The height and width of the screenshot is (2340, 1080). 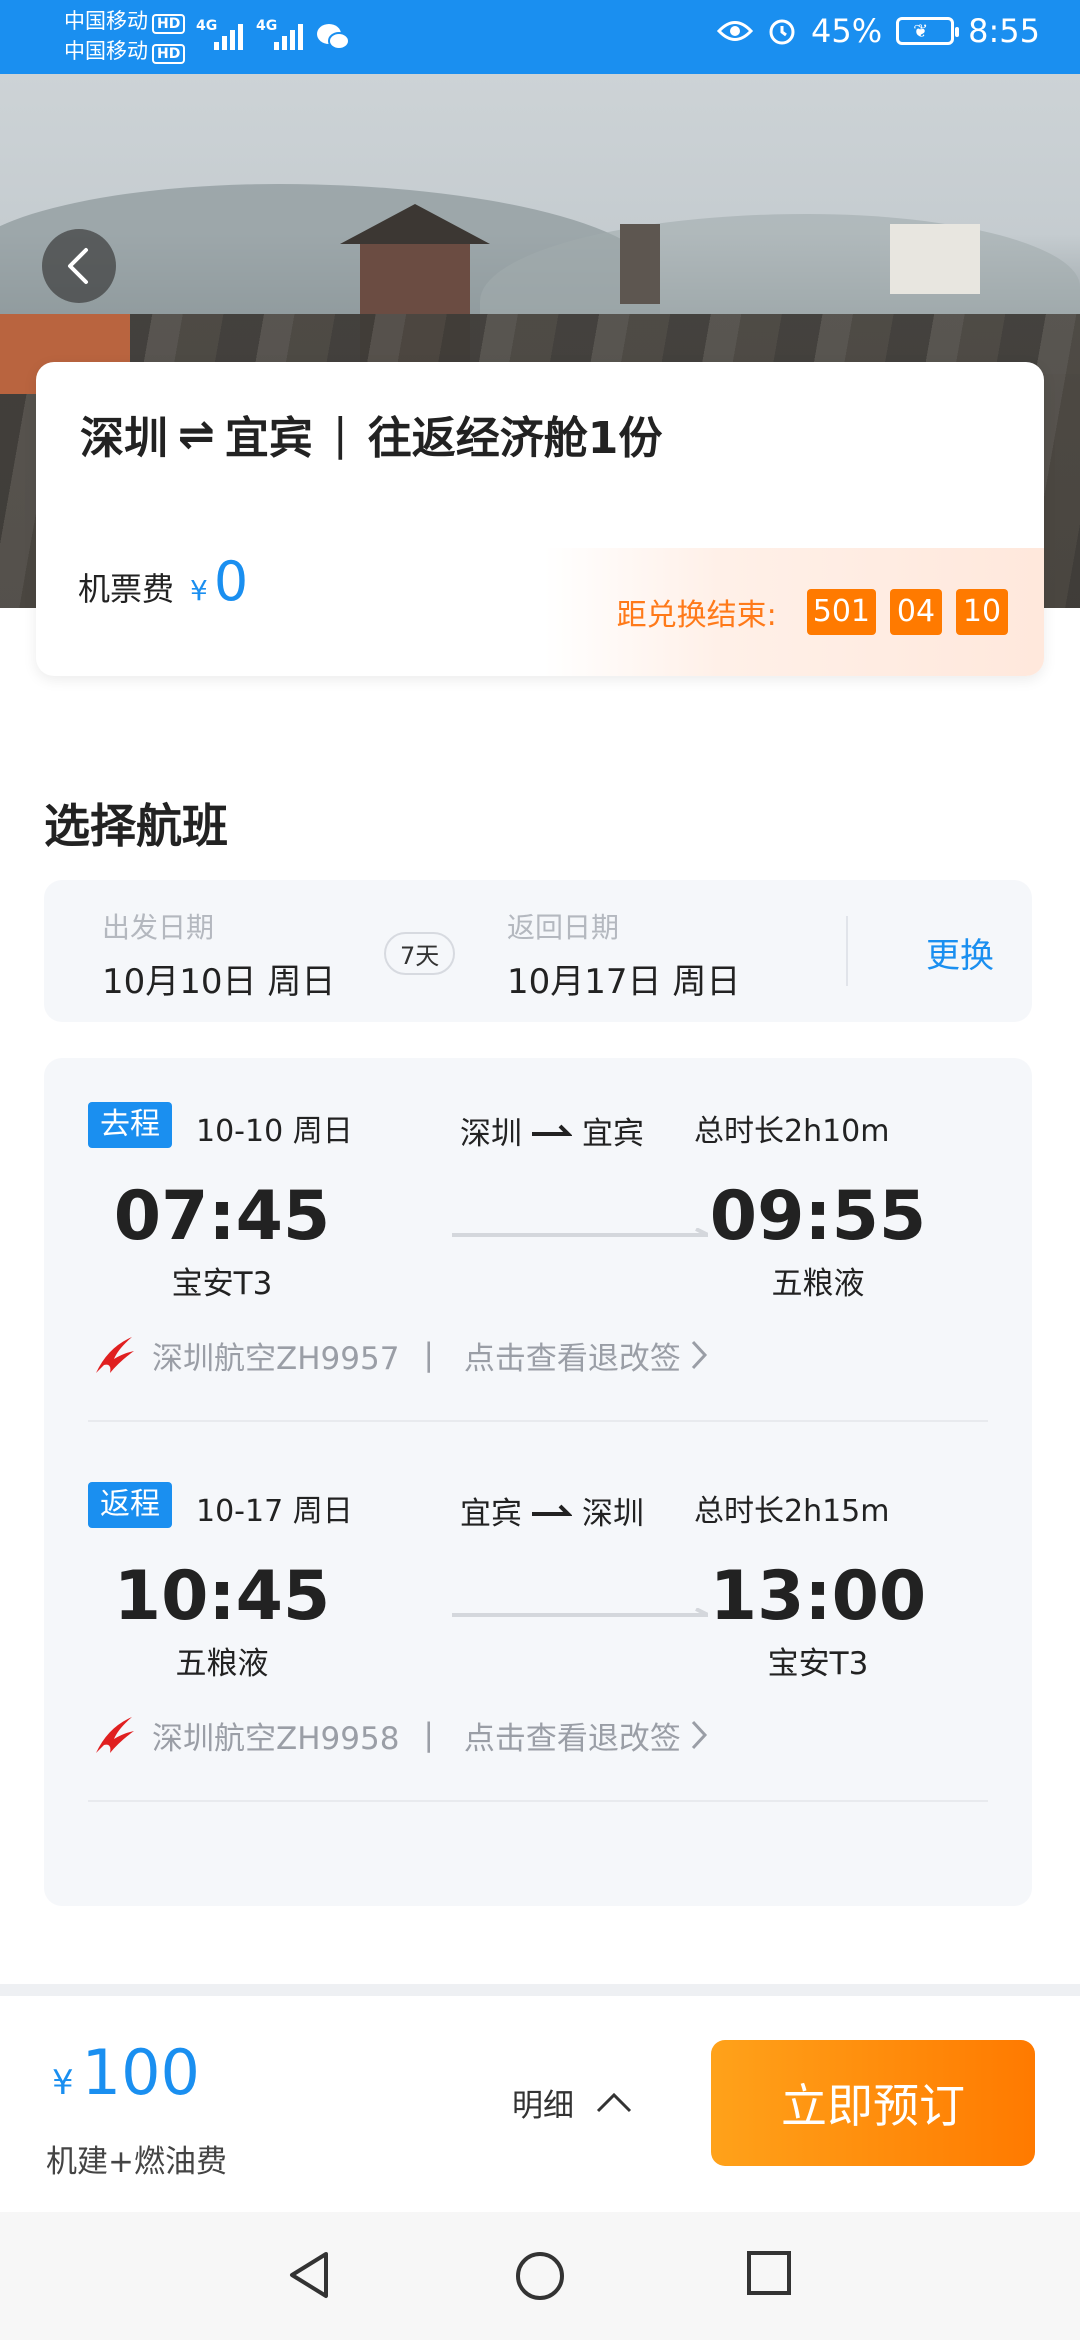 I want to click on price-note: 机建+燃油费, so click(x=136, y=2162).